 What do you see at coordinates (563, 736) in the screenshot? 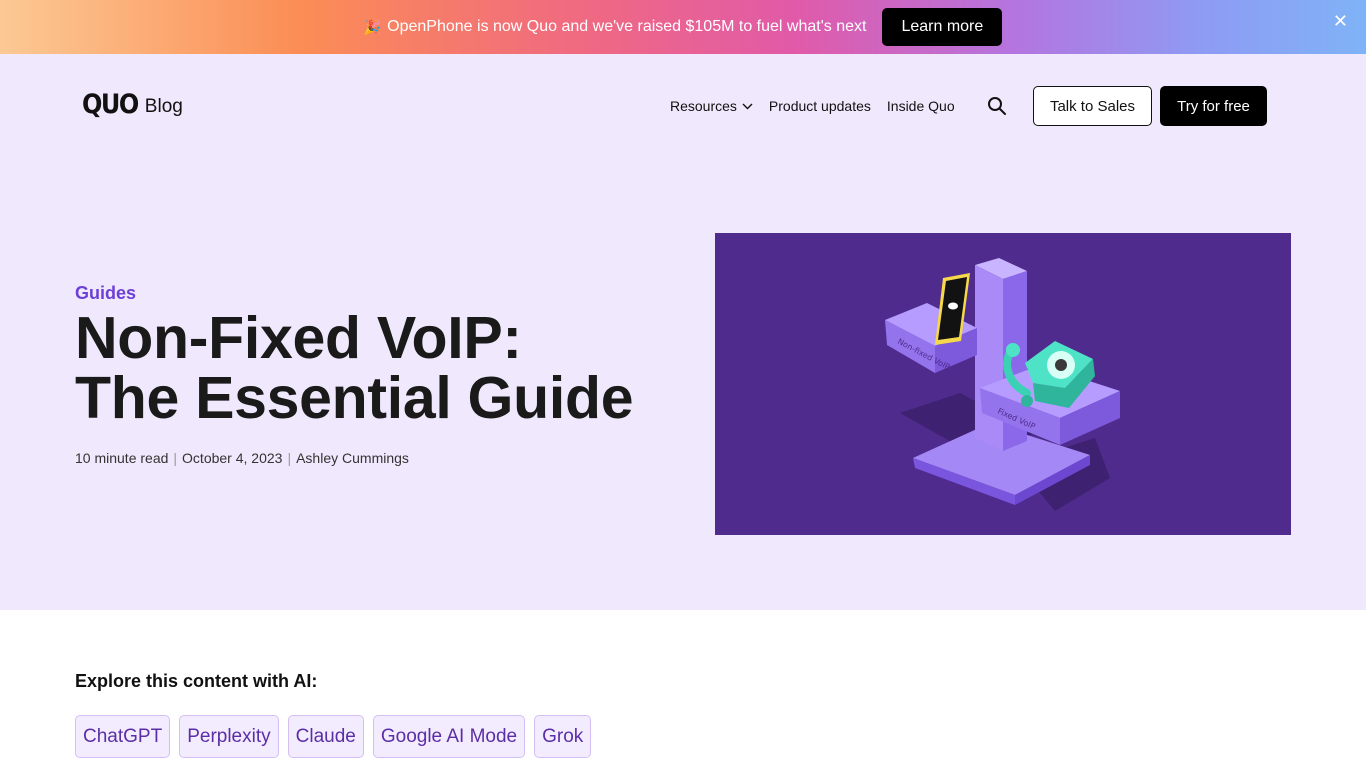
I see `ai-option-grok: Grok` at bounding box center [563, 736].